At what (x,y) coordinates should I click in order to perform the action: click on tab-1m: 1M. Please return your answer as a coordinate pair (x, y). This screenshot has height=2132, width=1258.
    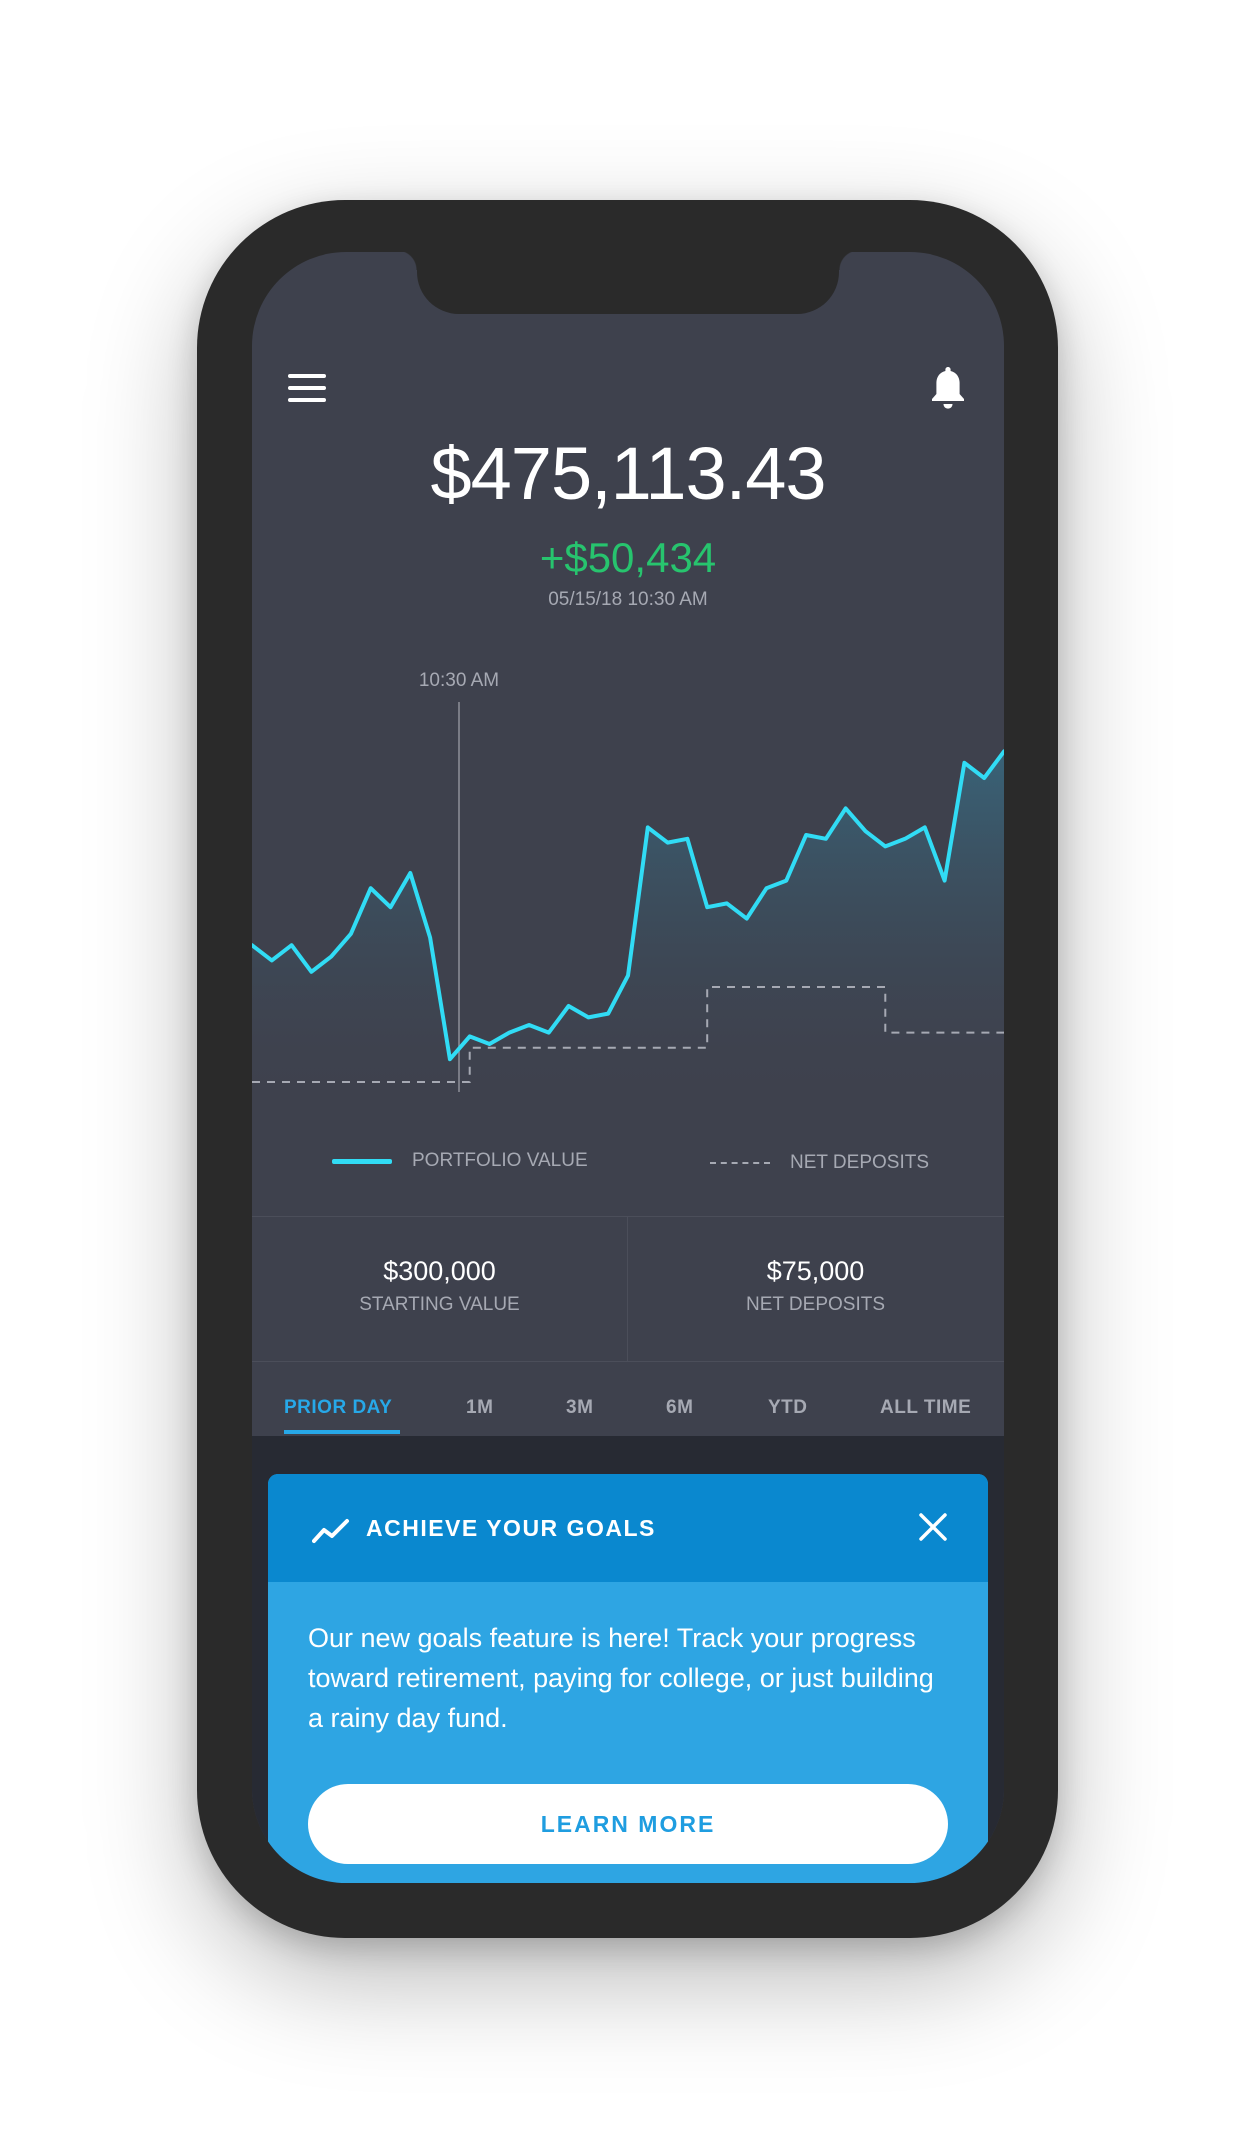
    Looking at the image, I should click on (479, 1408).